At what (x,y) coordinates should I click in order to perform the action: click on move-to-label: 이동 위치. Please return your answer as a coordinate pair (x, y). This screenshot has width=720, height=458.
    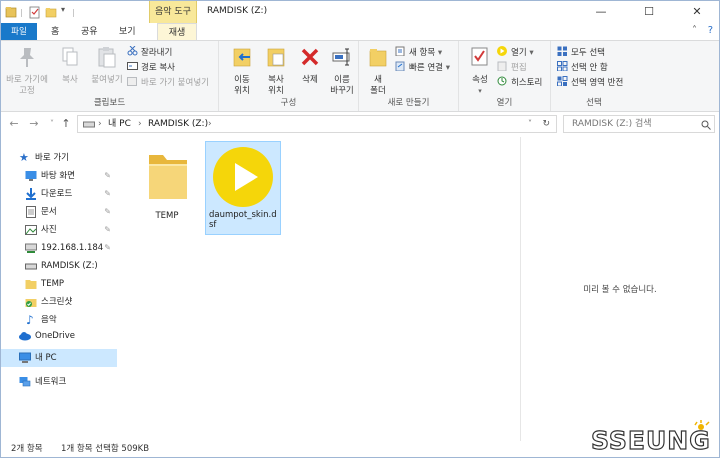
    Looking at the image, I should click on (242, 85).